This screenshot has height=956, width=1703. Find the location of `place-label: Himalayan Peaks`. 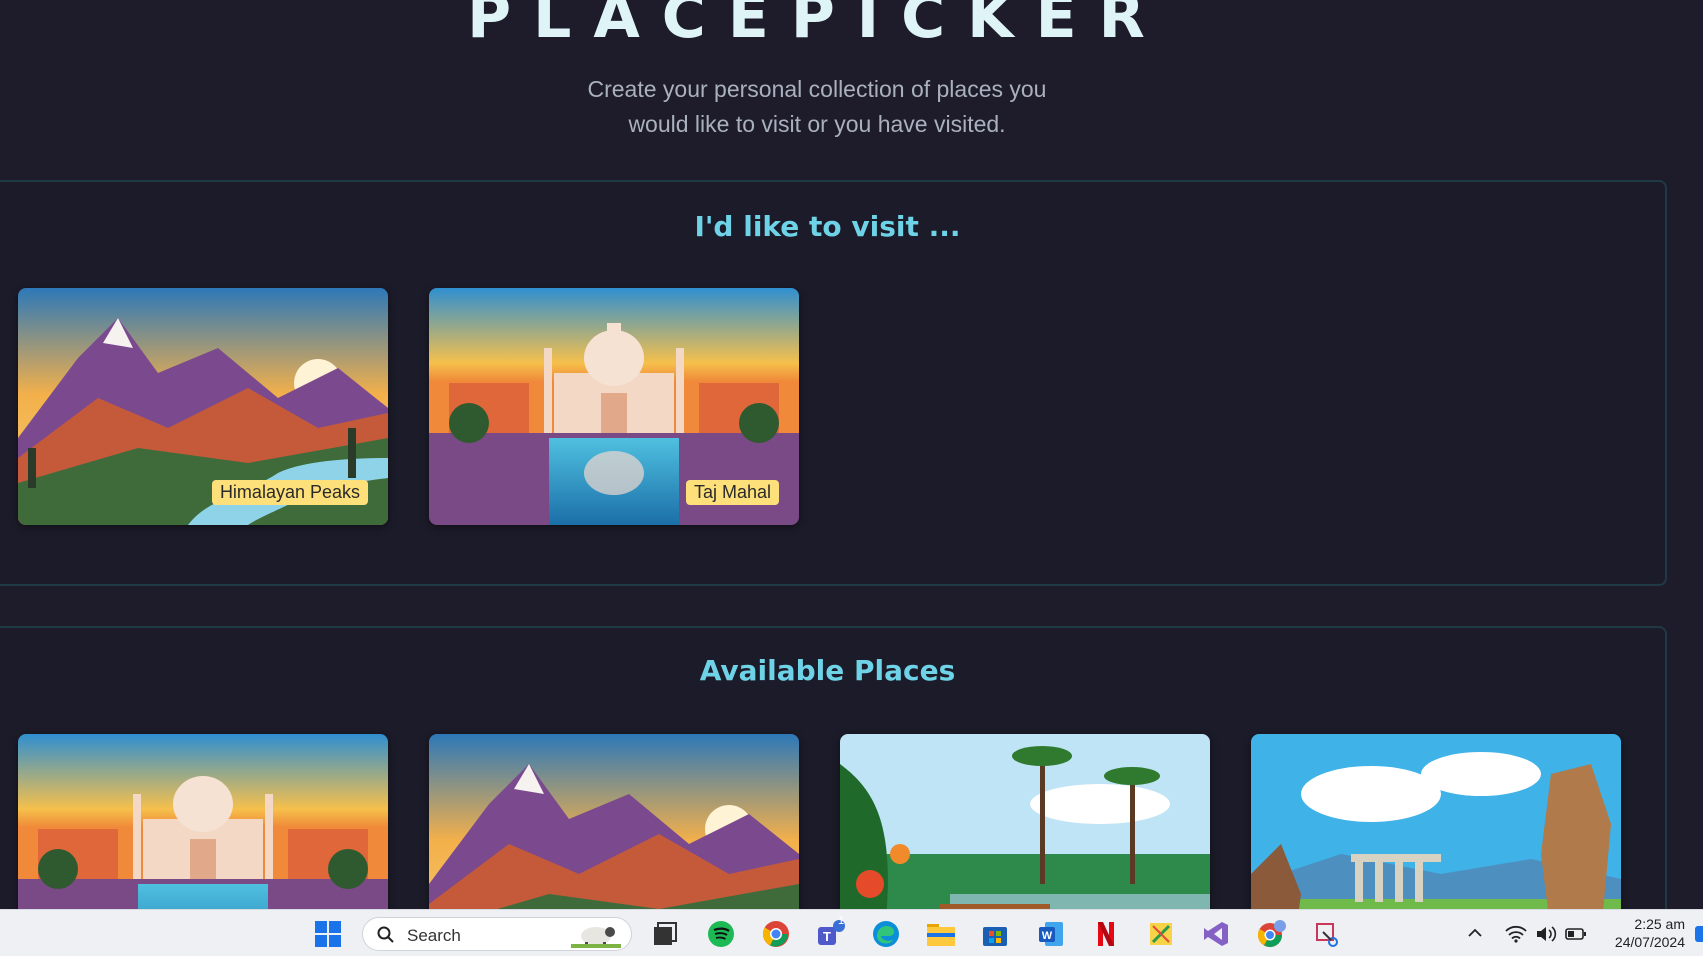

place-label: Himalayan Peaks is located at coordinates (289, 492).